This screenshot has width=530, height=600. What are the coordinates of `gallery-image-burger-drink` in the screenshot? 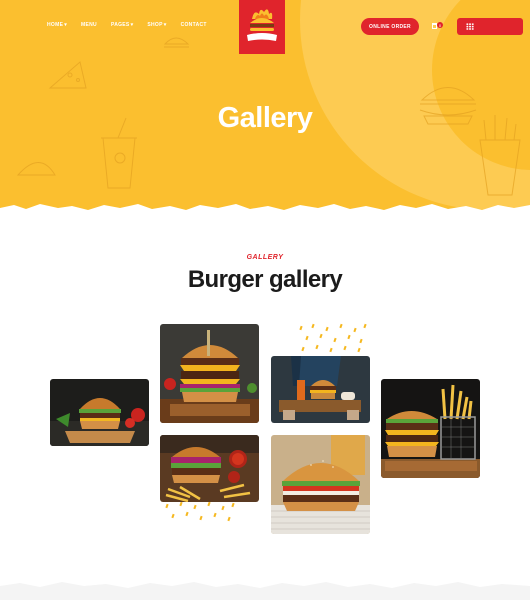 It's located at (320, 484).